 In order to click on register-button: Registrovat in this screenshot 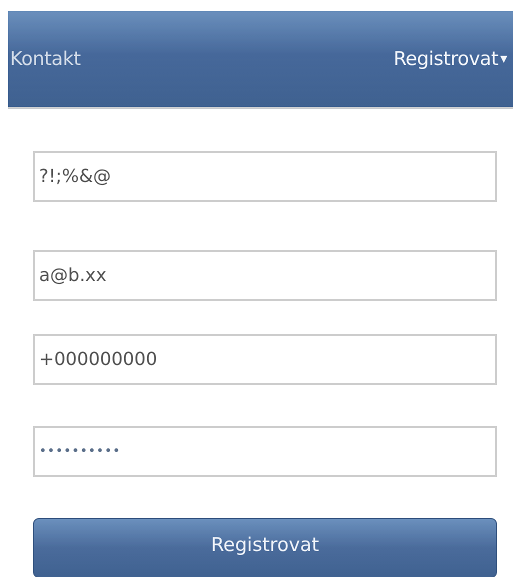, I will do `click(265, 547)`.